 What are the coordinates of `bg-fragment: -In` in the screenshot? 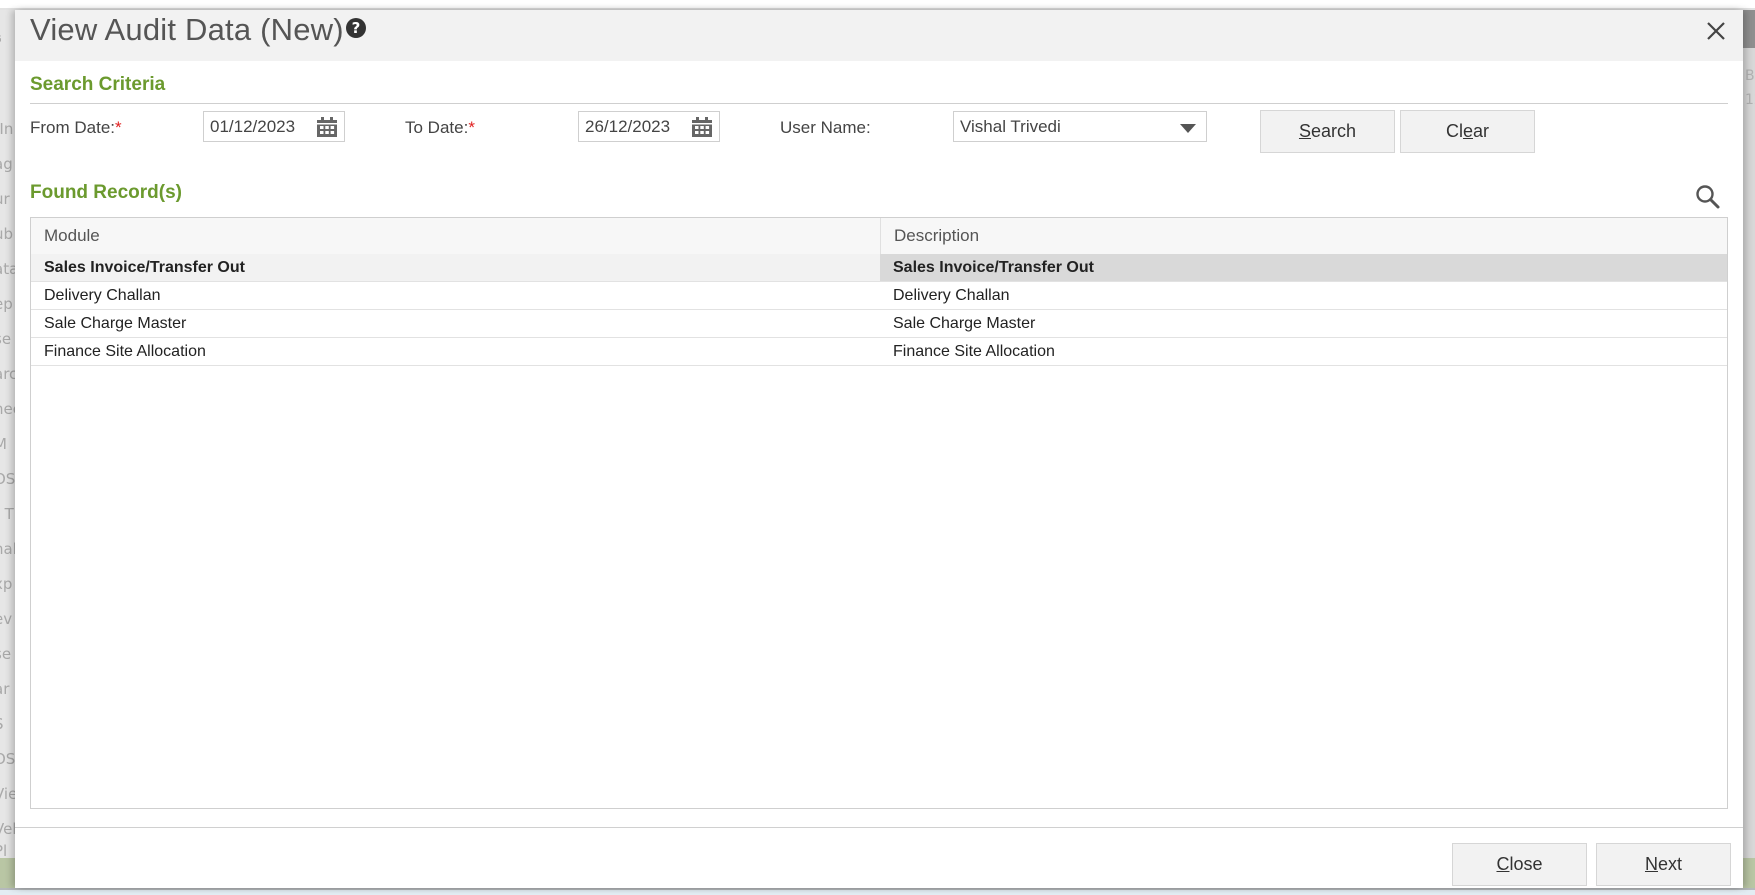 It's located at (7, 129).